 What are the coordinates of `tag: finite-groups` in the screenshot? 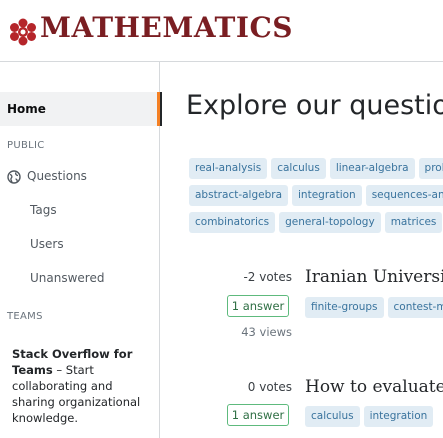 It's located at (344, 307).